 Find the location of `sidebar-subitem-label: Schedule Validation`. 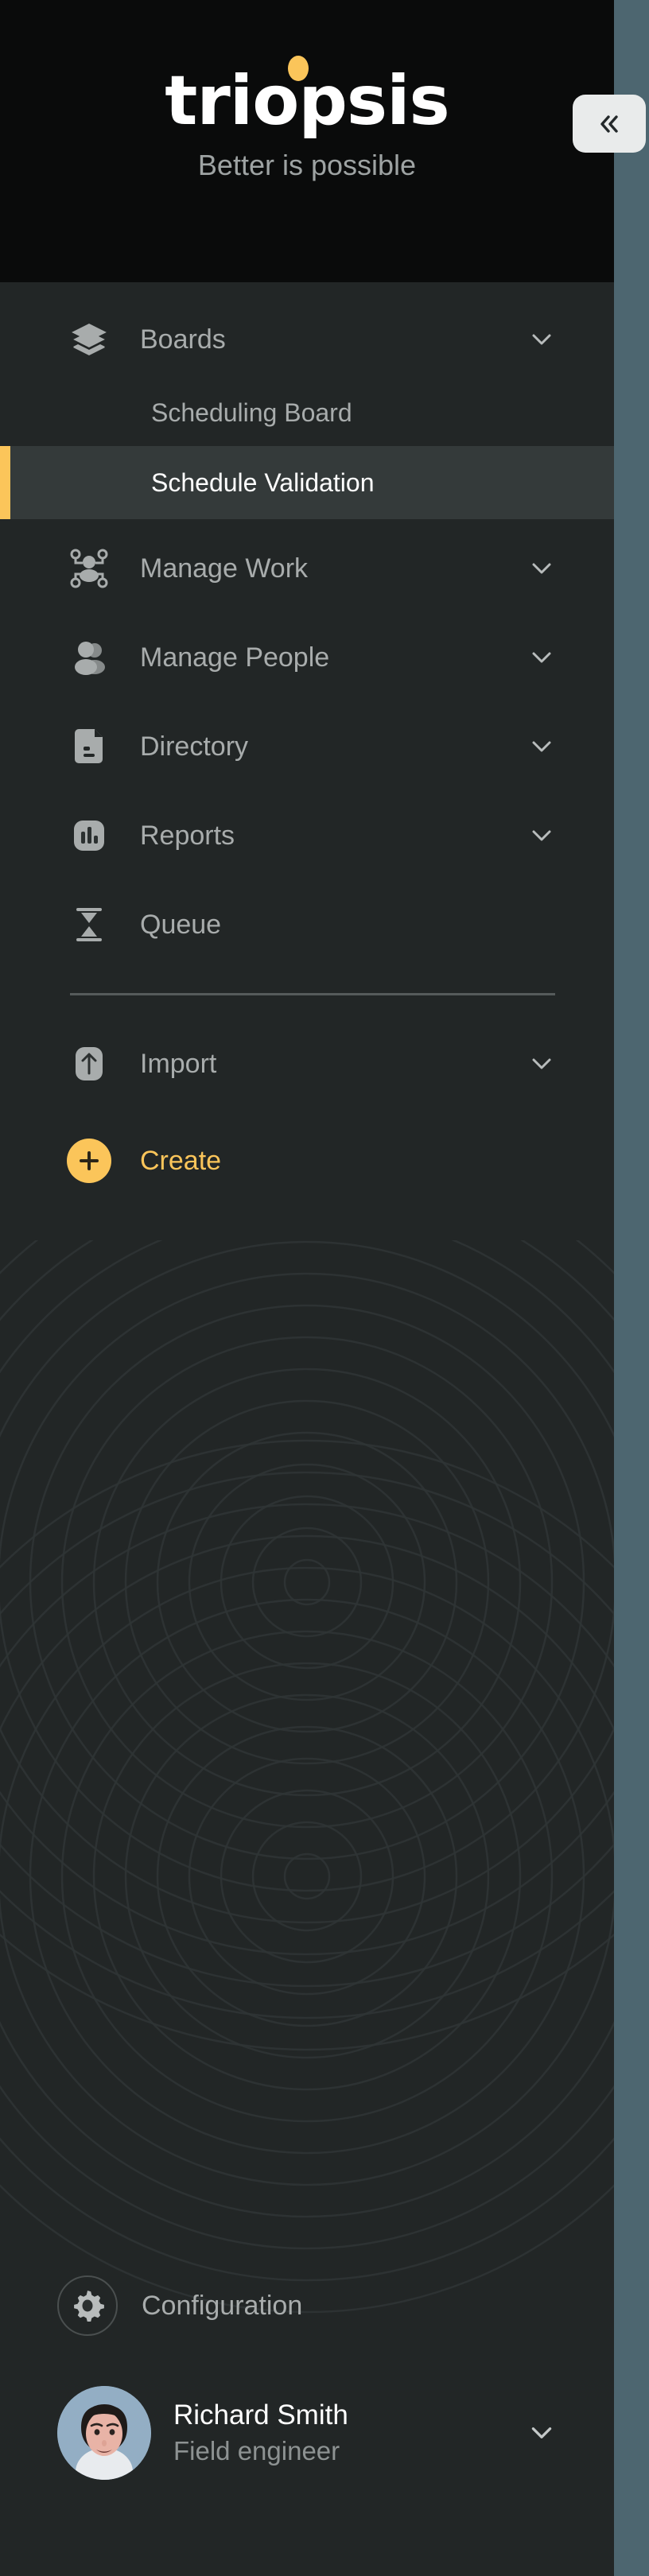

sidebar-subitem-label: Schedule Validation is located at coordinates (263, 482).